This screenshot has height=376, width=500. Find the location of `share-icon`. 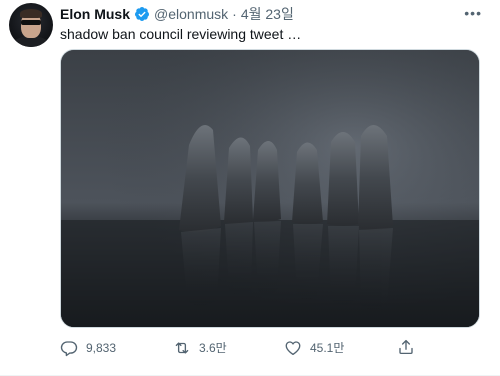

share-icon is located at coordinates (406, 347).